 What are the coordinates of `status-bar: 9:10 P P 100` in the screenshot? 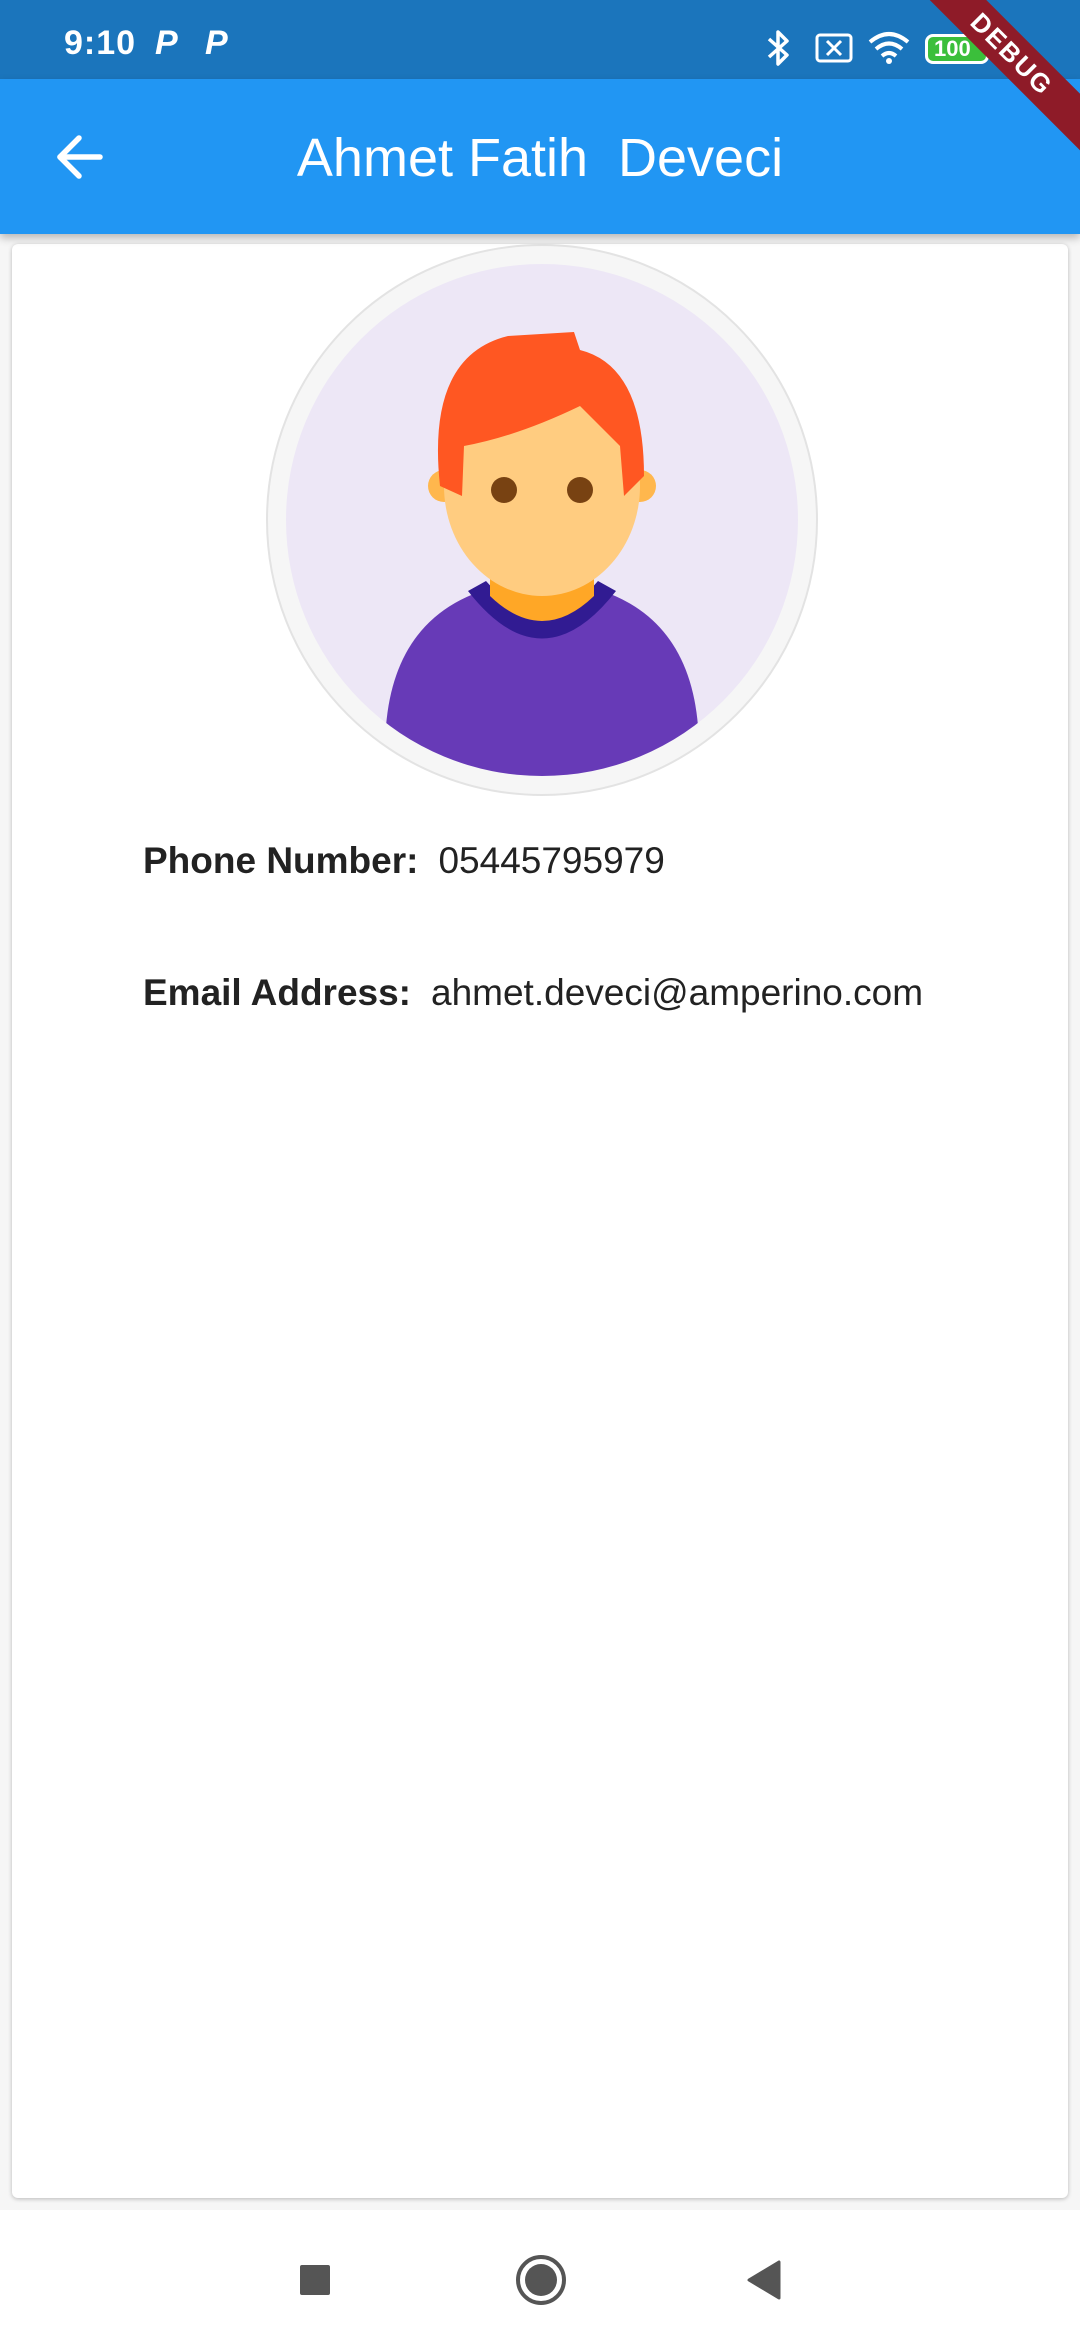 It's located at (540, 39).